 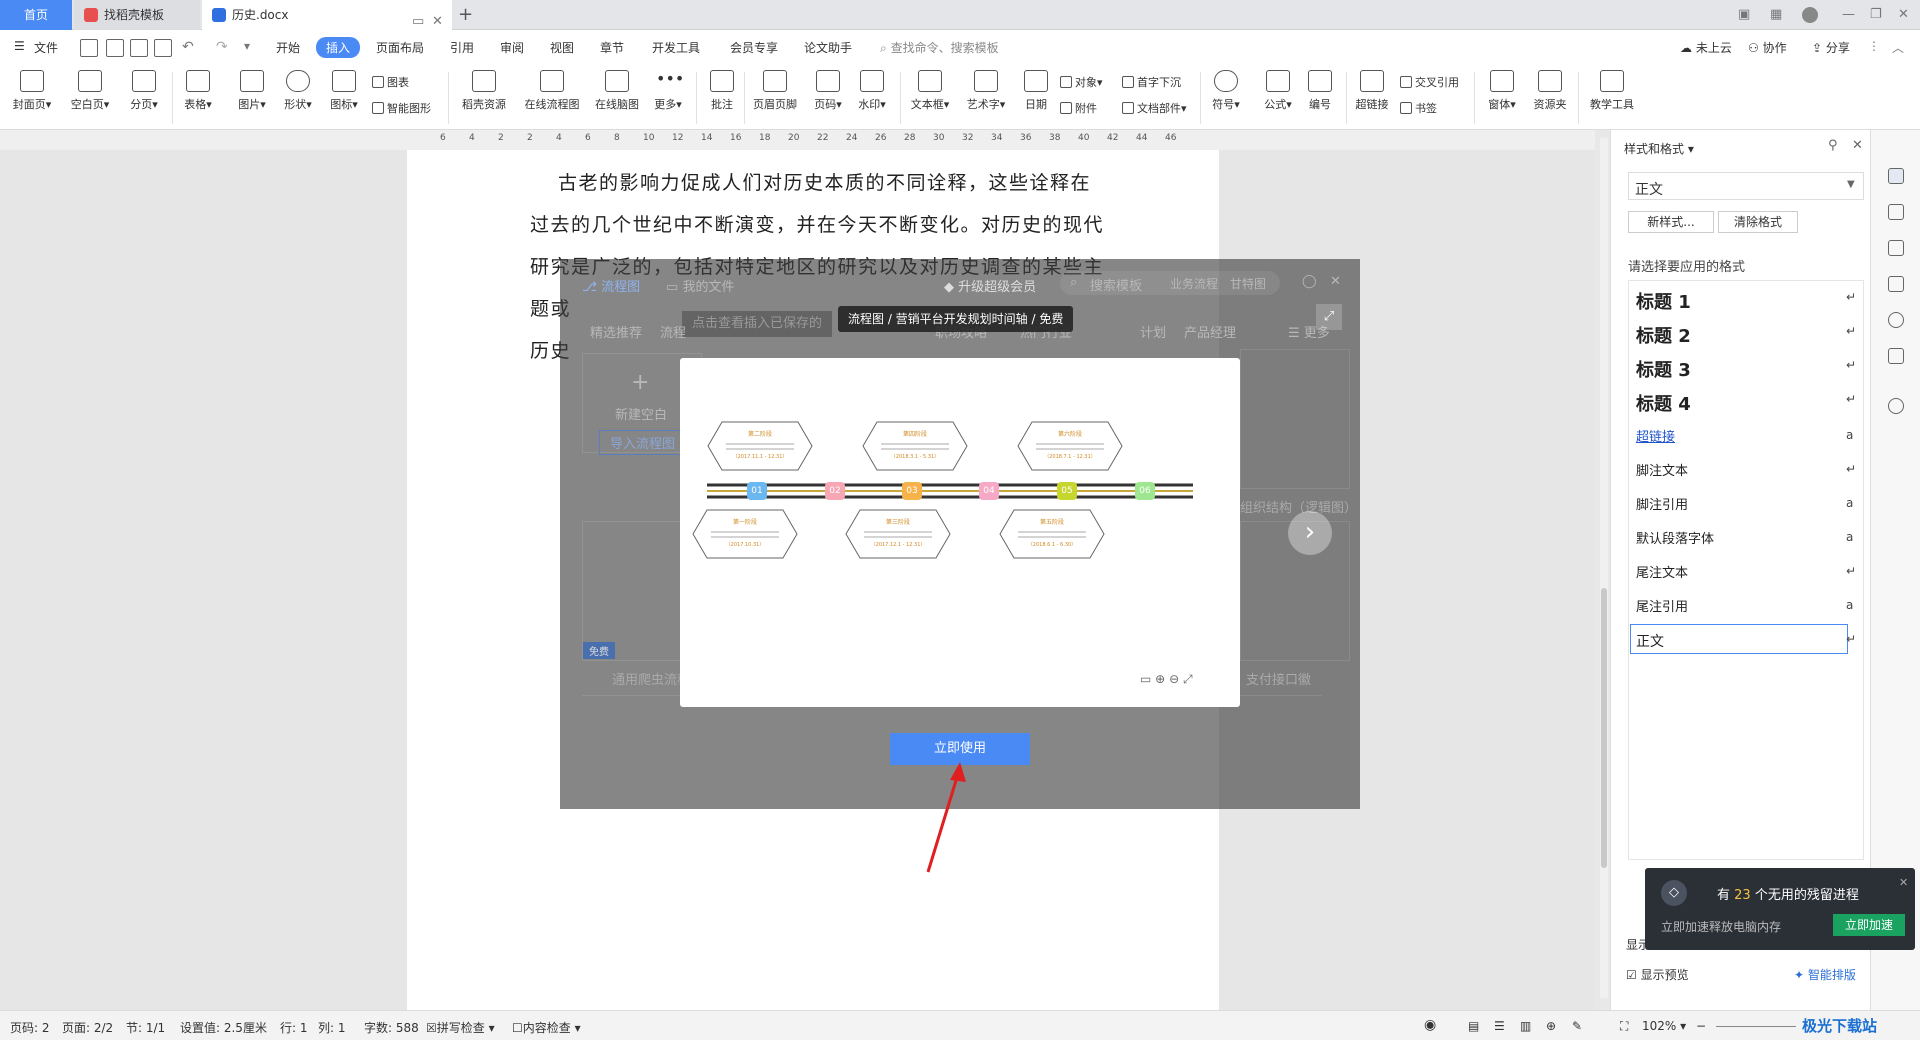 I want to click on style-default-font: 默认段落字体, so click(x=1675, y=537).